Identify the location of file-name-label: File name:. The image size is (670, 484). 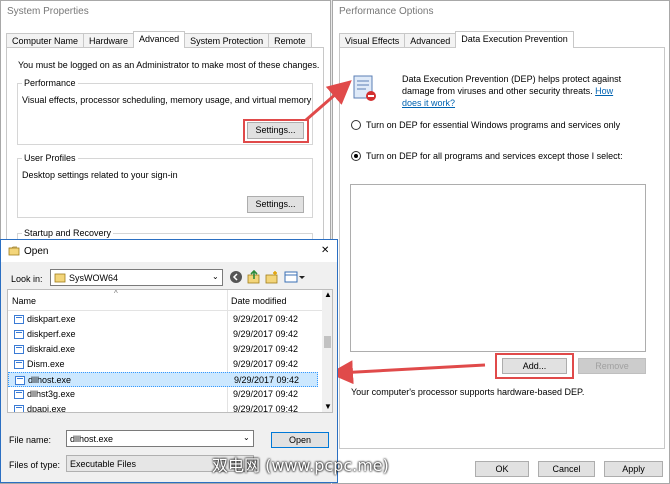
(30, 440).